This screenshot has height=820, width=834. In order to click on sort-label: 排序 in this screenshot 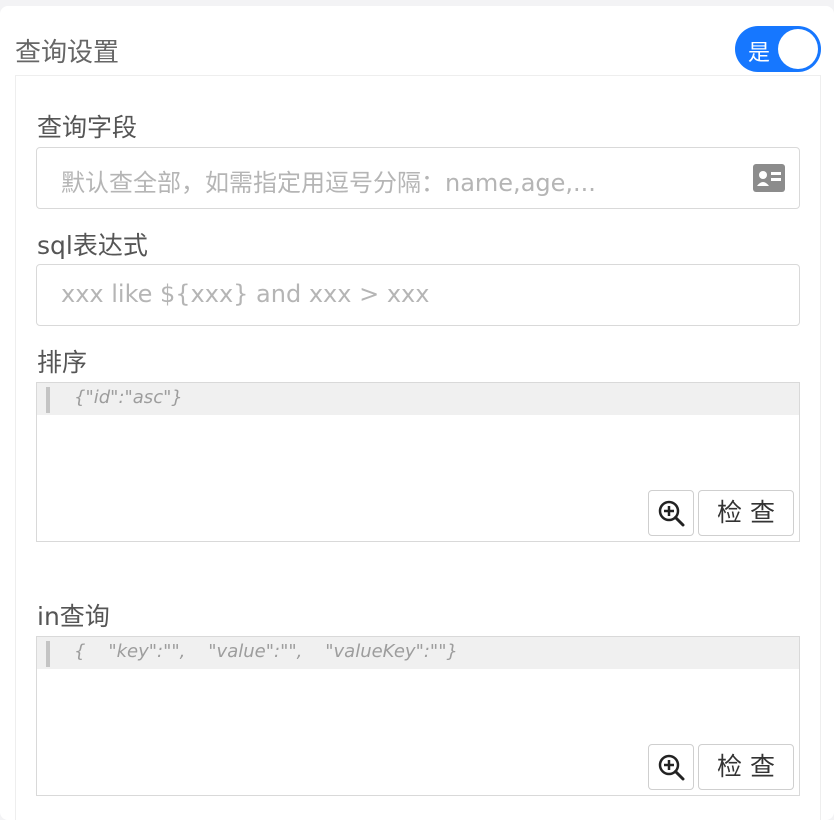, I will do `click(62, 362)`.